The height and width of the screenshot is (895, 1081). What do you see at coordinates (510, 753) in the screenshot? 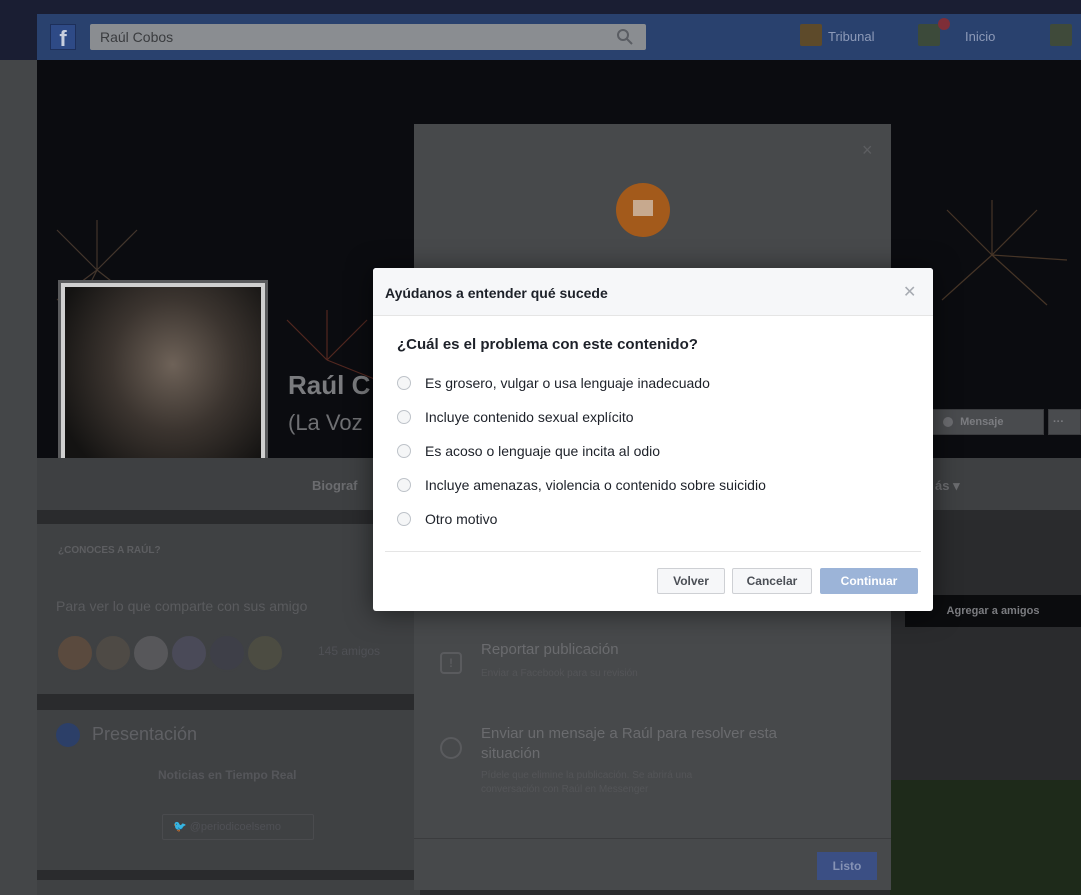
I see `send-message-title-line2: situación` at bounding box center [510, 753].